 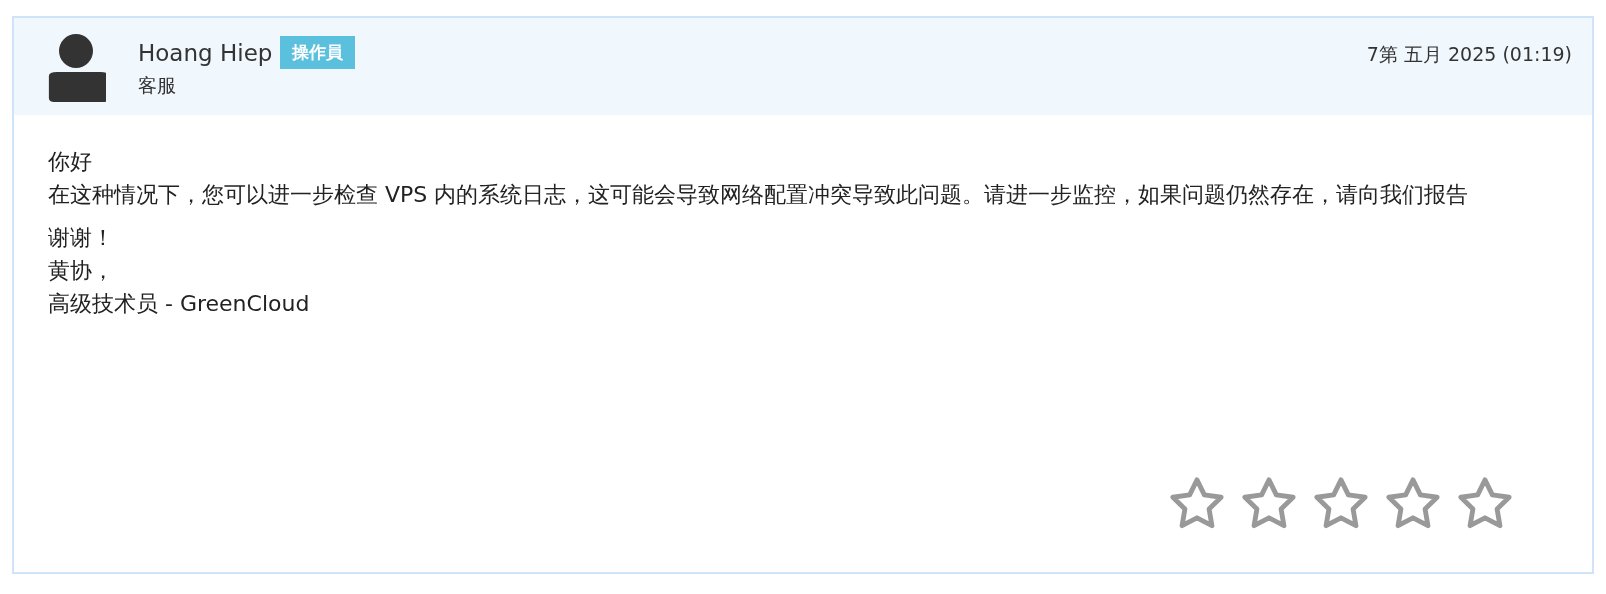 What do you see at coordinates (81, 271) in the screenshot?
I see `message-line: 黄协，` at bounding box center [81, 271].